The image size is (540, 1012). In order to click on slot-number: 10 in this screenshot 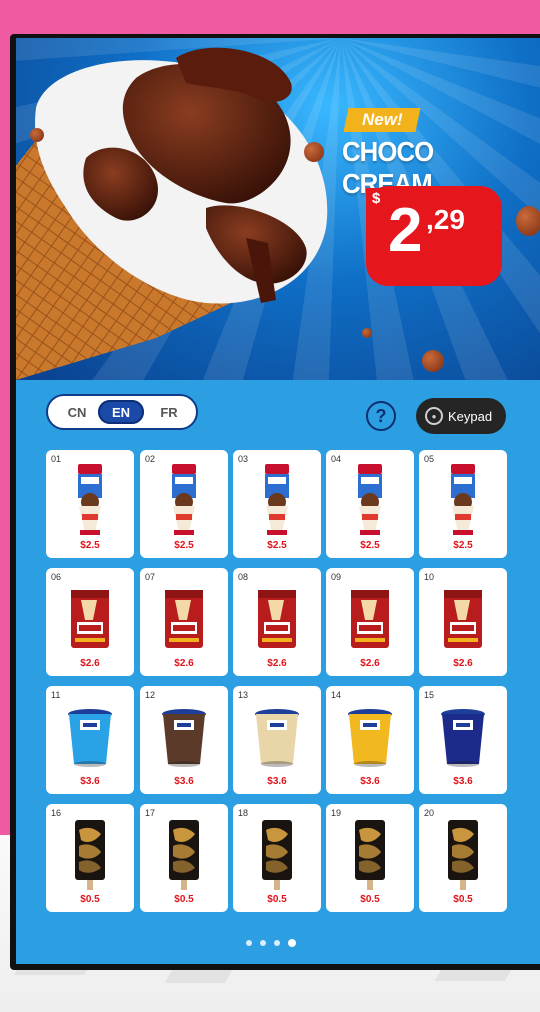, I will do `click(429, 577)`.